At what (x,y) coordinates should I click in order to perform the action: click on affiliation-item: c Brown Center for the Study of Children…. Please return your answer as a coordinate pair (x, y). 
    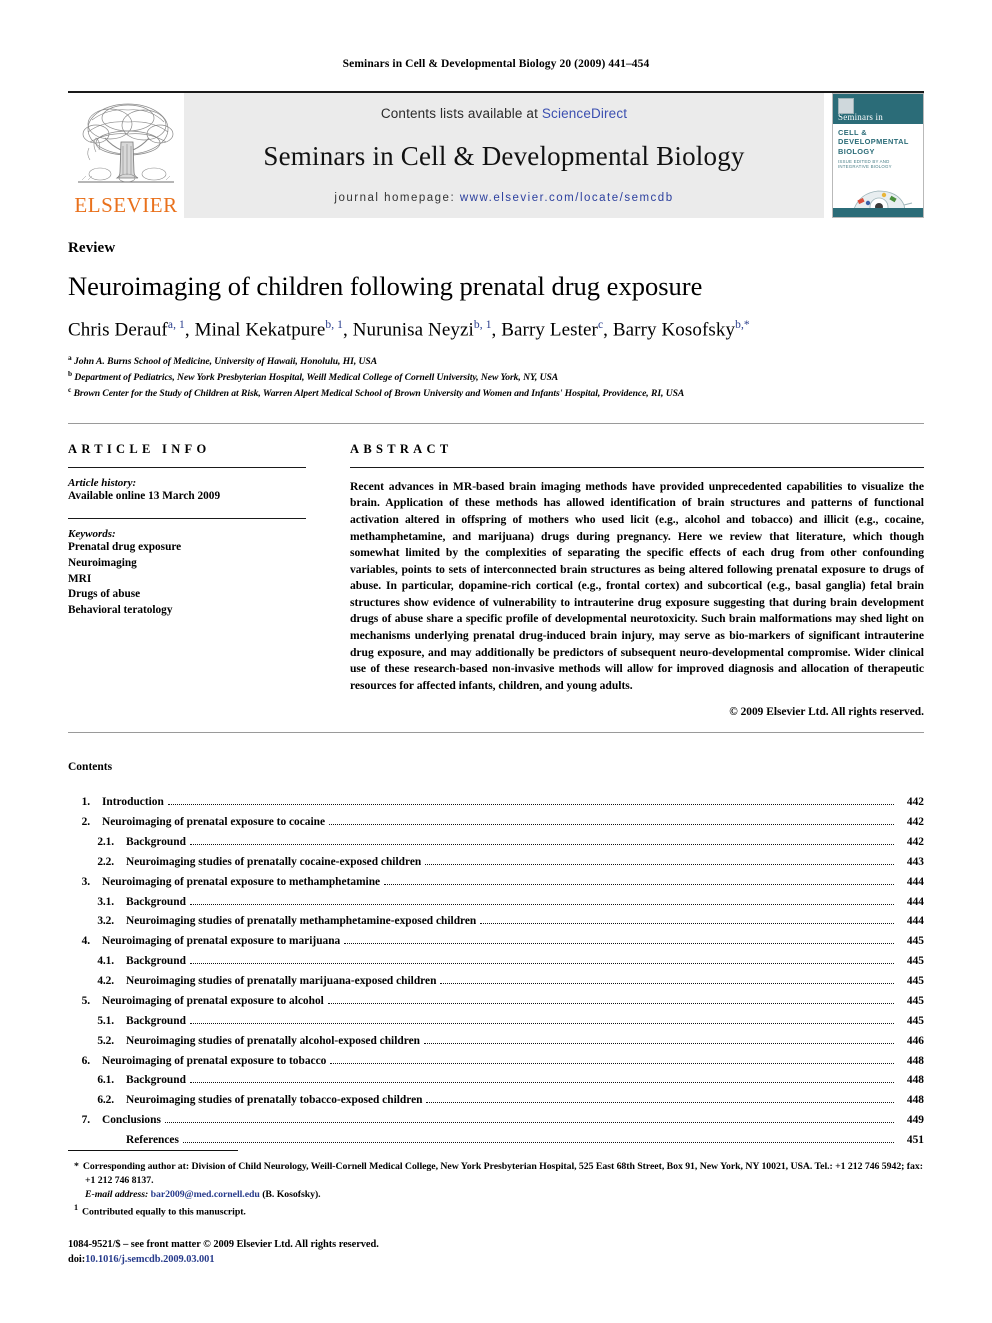
    Looking at the image, I should click on (376, 391).